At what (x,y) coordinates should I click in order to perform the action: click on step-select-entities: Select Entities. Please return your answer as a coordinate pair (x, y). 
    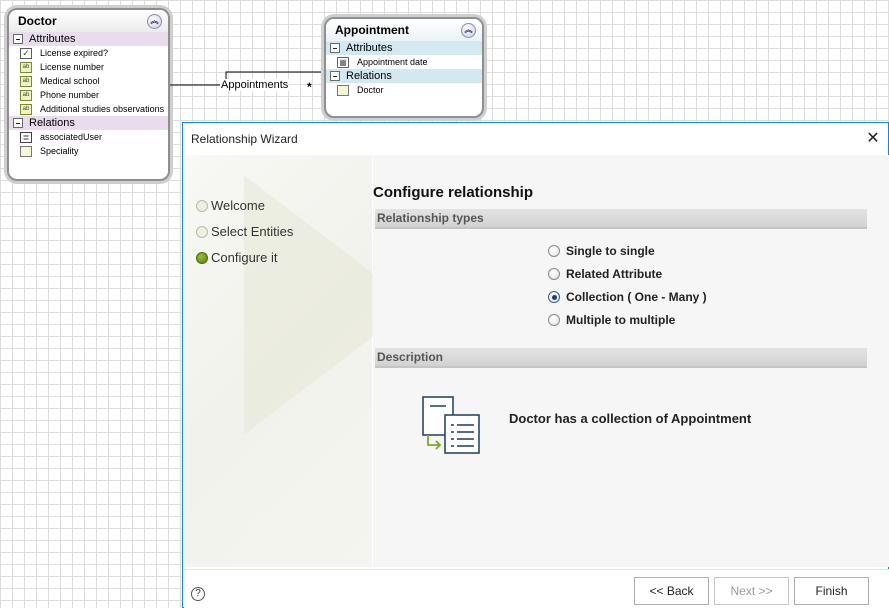
    Looking at the image, I should click on (244, 231).